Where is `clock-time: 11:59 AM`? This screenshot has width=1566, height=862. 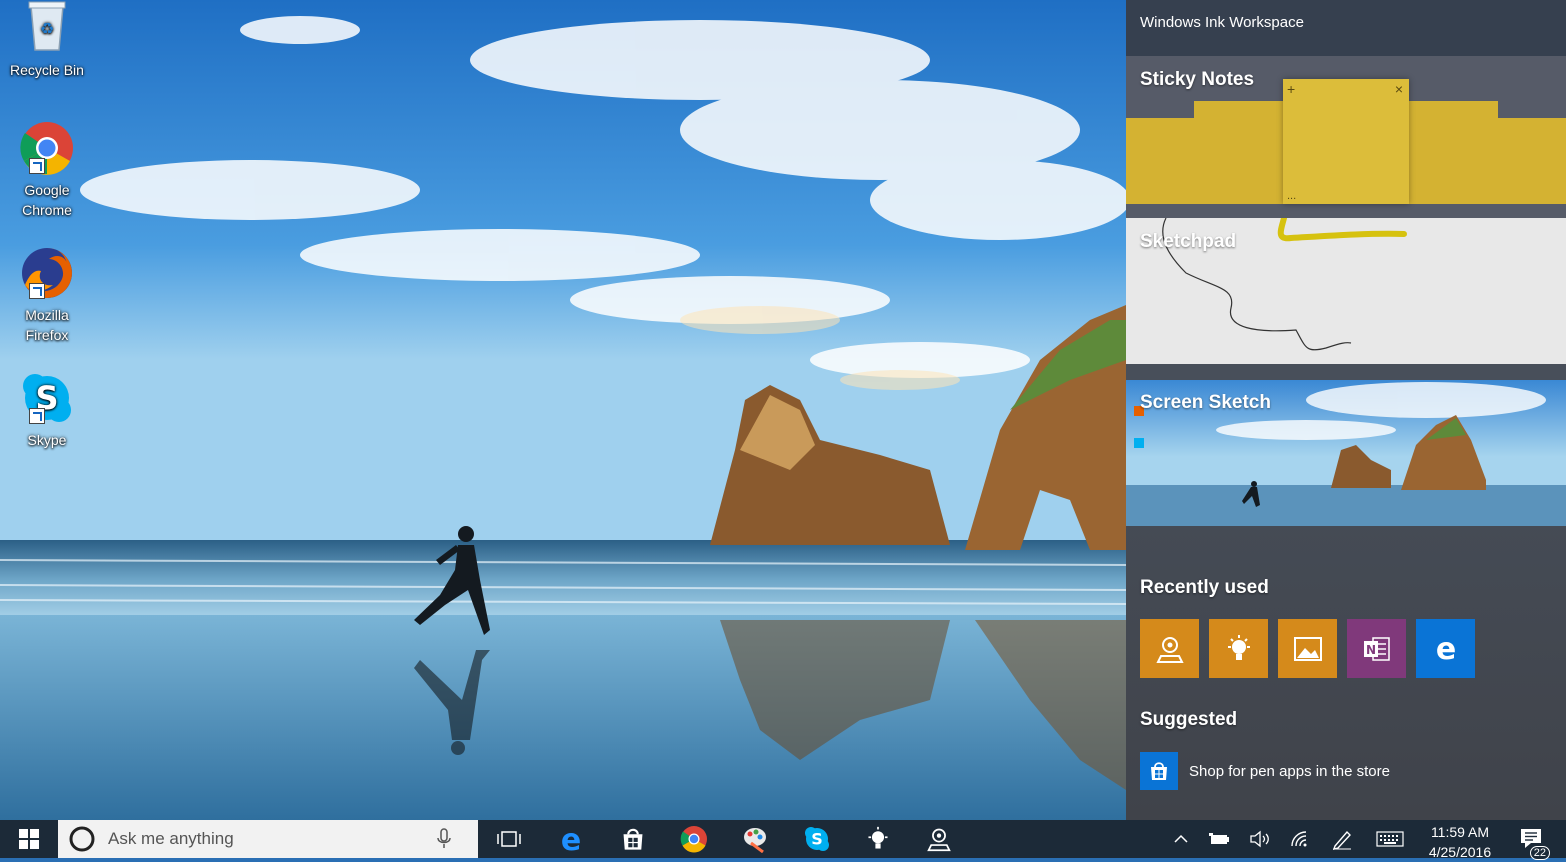
clock-time: 11:59 AM is located at coordinates (1460, 832).